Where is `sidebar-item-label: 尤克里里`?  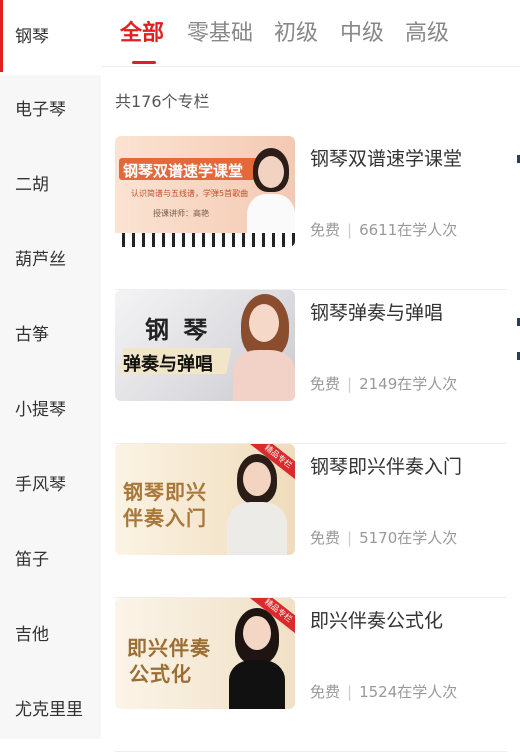
sidebar-item-label: 尤克里里 is located at coordinates (49, 710).